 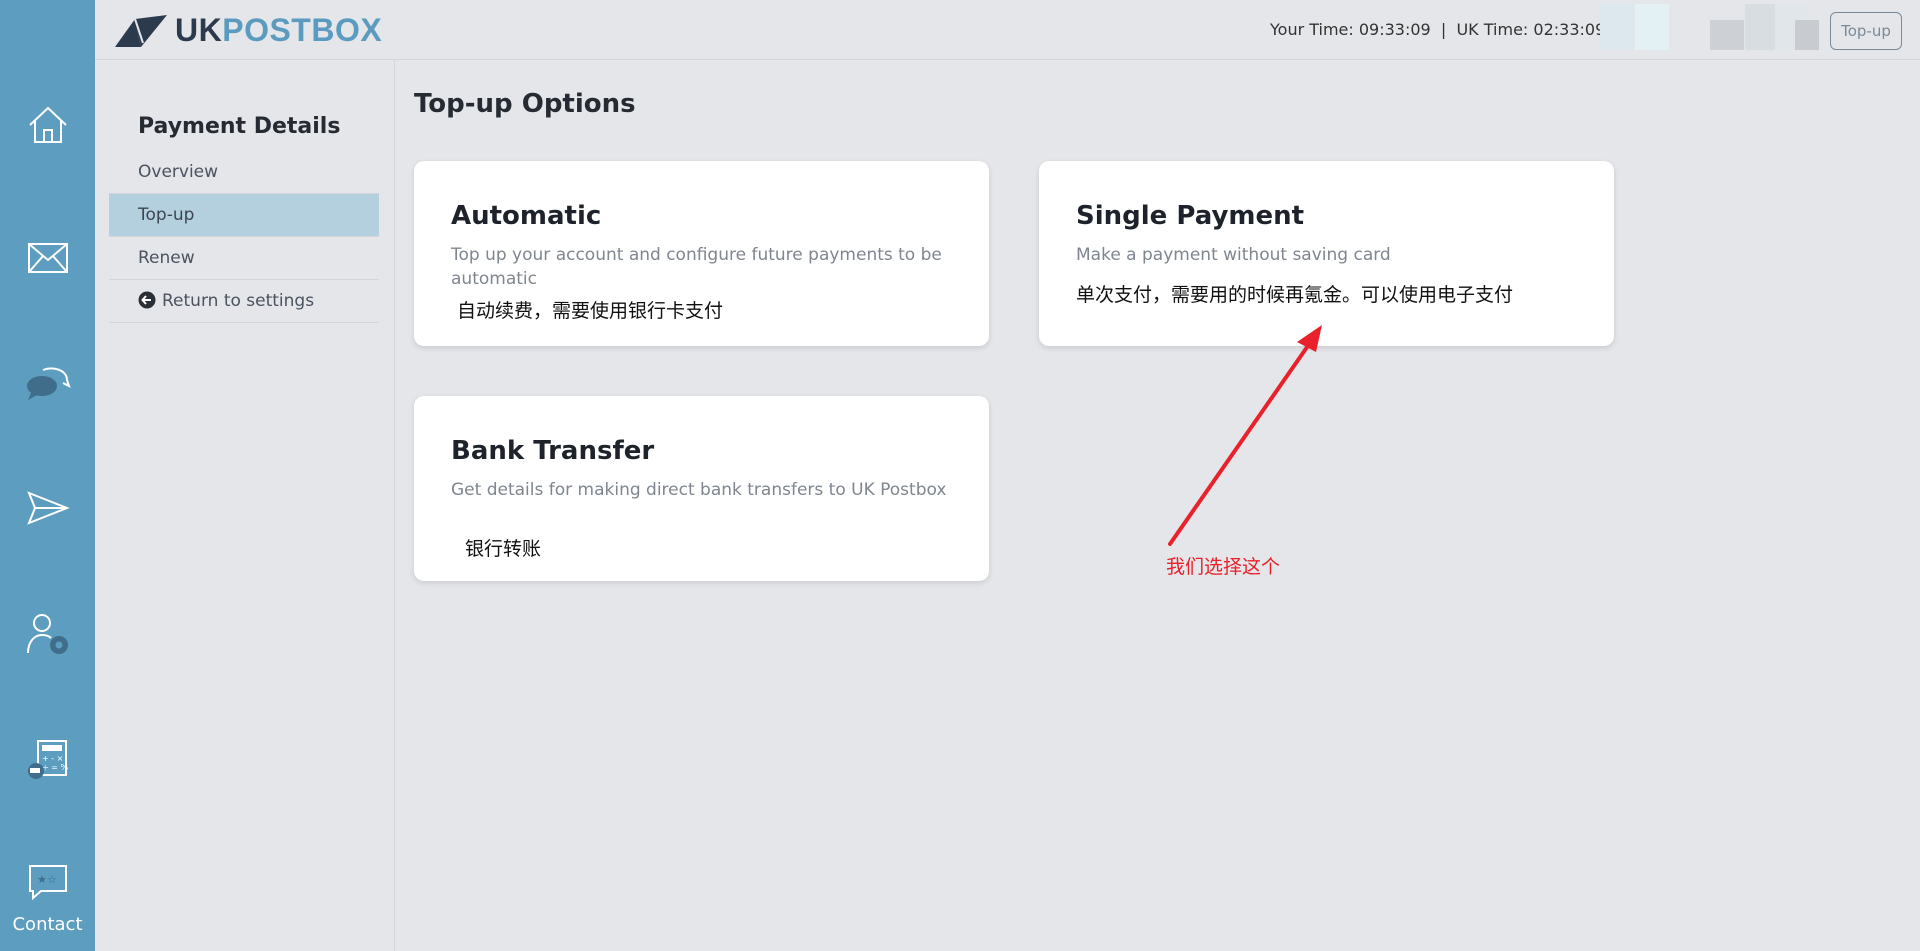 I want to click on nav-account-settings, so click(x=47, y=634).